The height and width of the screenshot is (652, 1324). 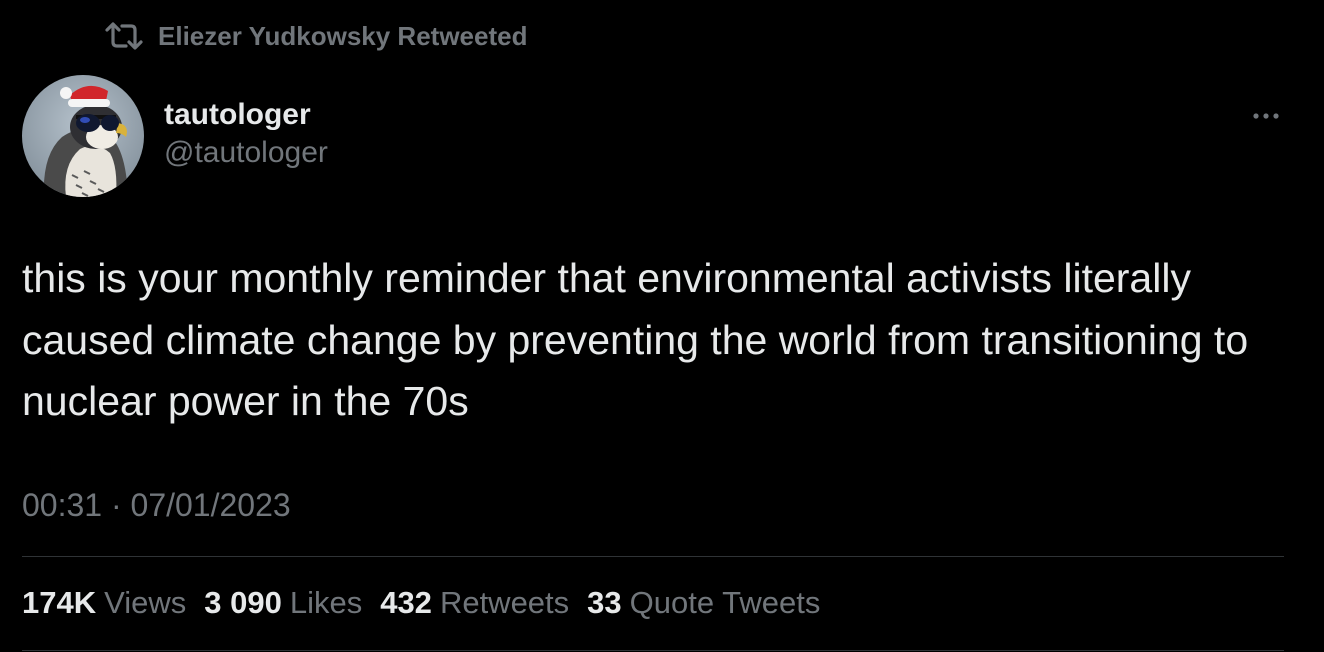 I want to click on likes-stat: 3 090 Likes, so click(x=283, y=603).